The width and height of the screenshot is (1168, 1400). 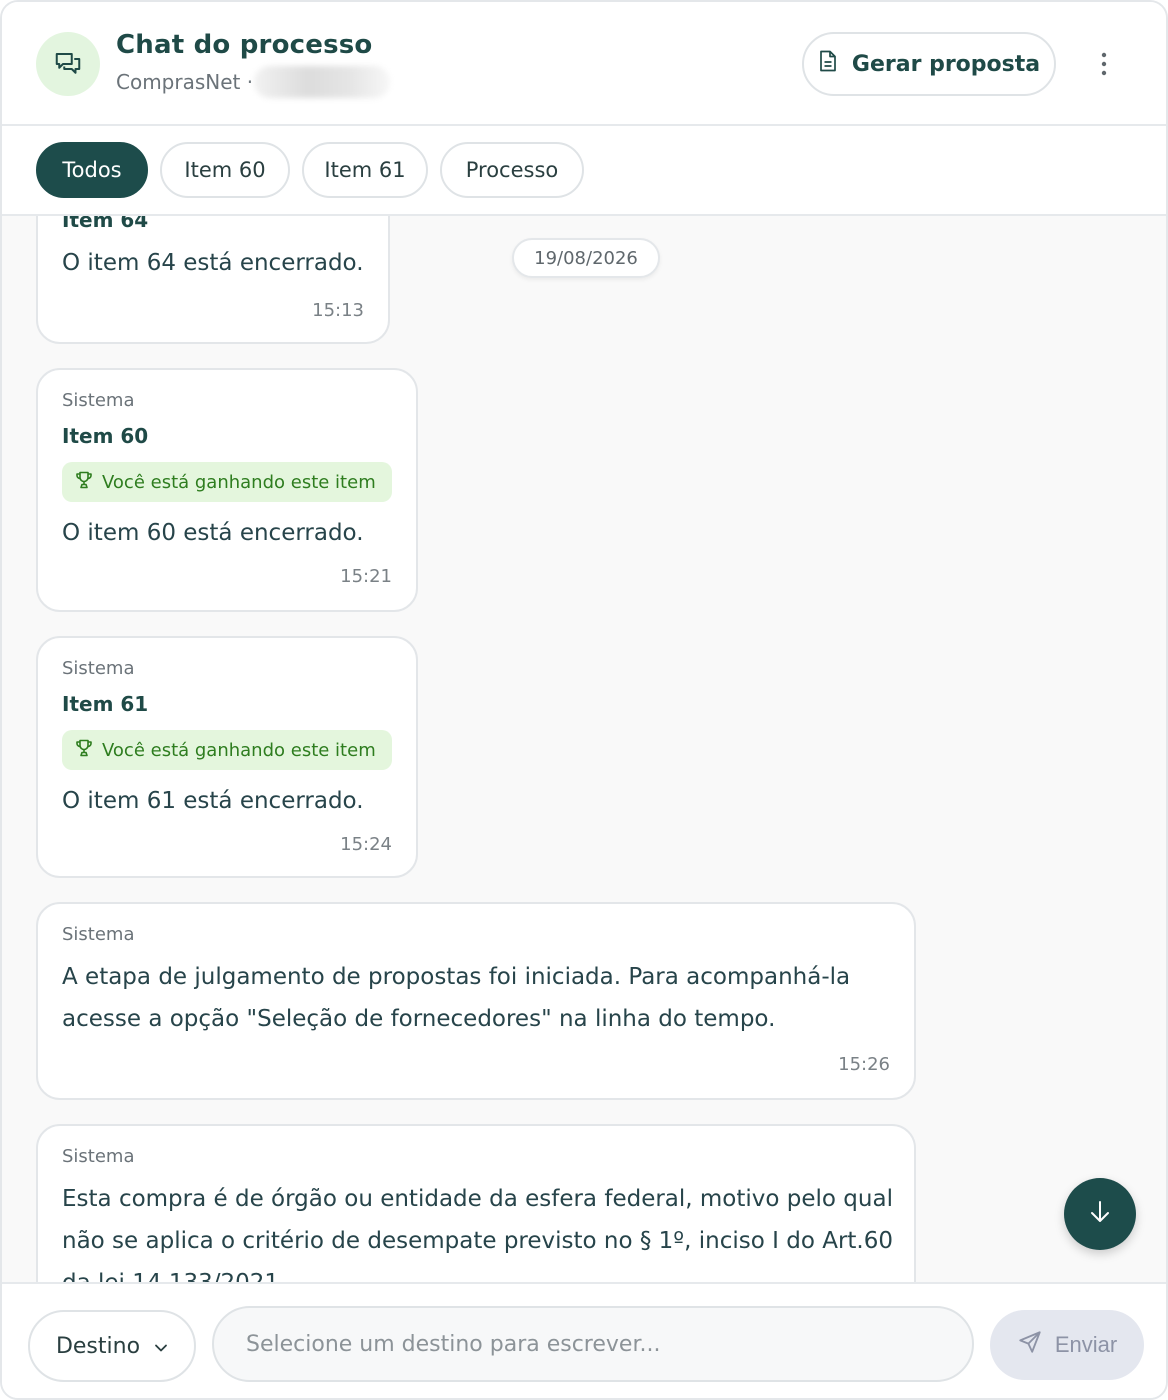 What do you see at coordinates (1104, 64) in the screenshot?
I see `kebab-menu-icon` at bounding box center [1104, 64].